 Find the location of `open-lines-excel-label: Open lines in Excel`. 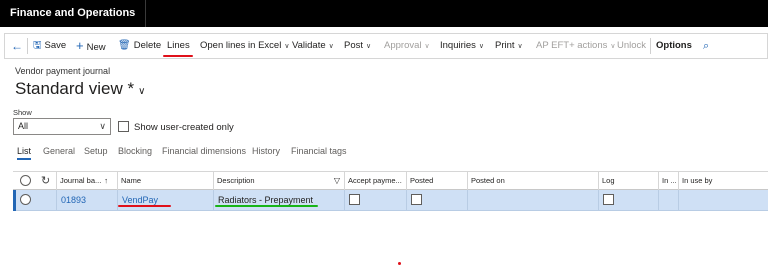

open-lines-excel-label: Open lines in Excel is located at coordinates (241, 45).